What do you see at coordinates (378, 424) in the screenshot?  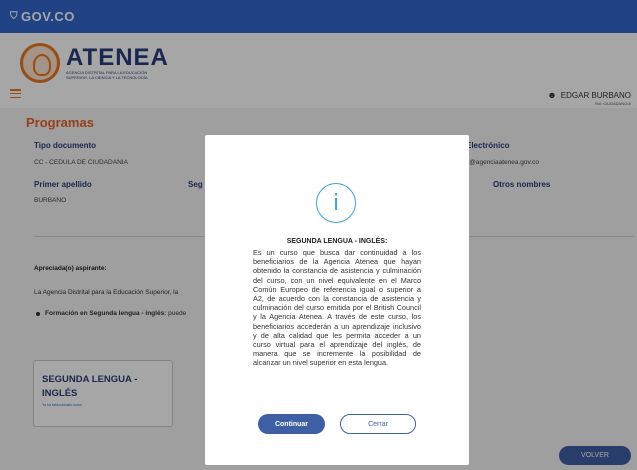 I see `cerrar-button: Cerrar` at bounding box center [378, 424].